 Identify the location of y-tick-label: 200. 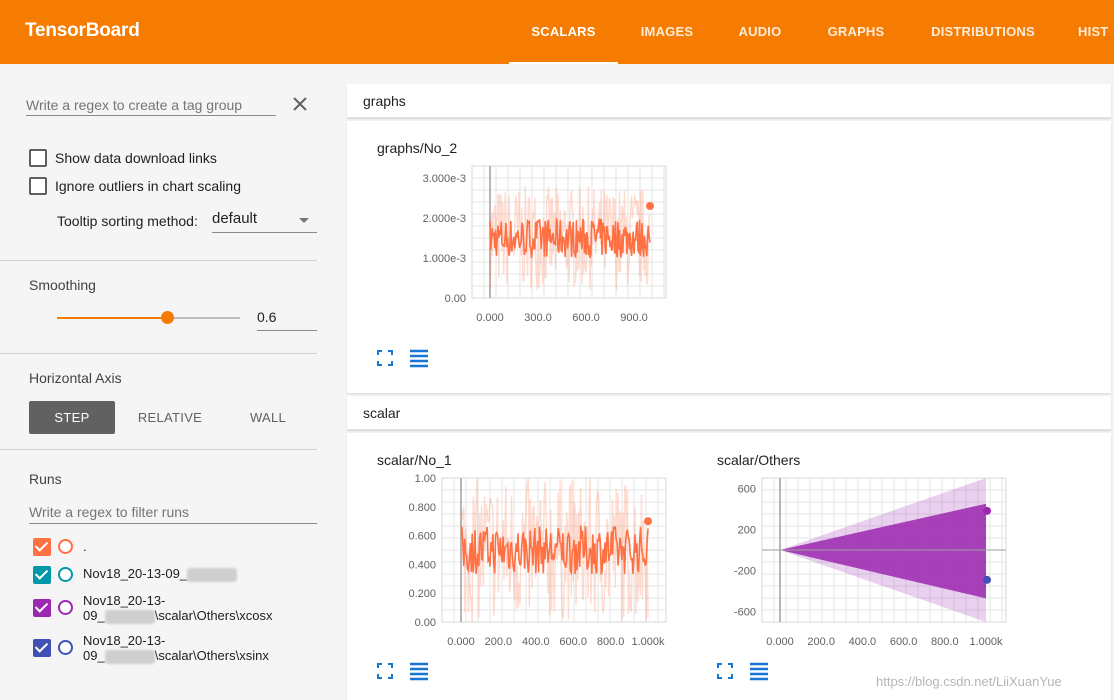
(747, 530).